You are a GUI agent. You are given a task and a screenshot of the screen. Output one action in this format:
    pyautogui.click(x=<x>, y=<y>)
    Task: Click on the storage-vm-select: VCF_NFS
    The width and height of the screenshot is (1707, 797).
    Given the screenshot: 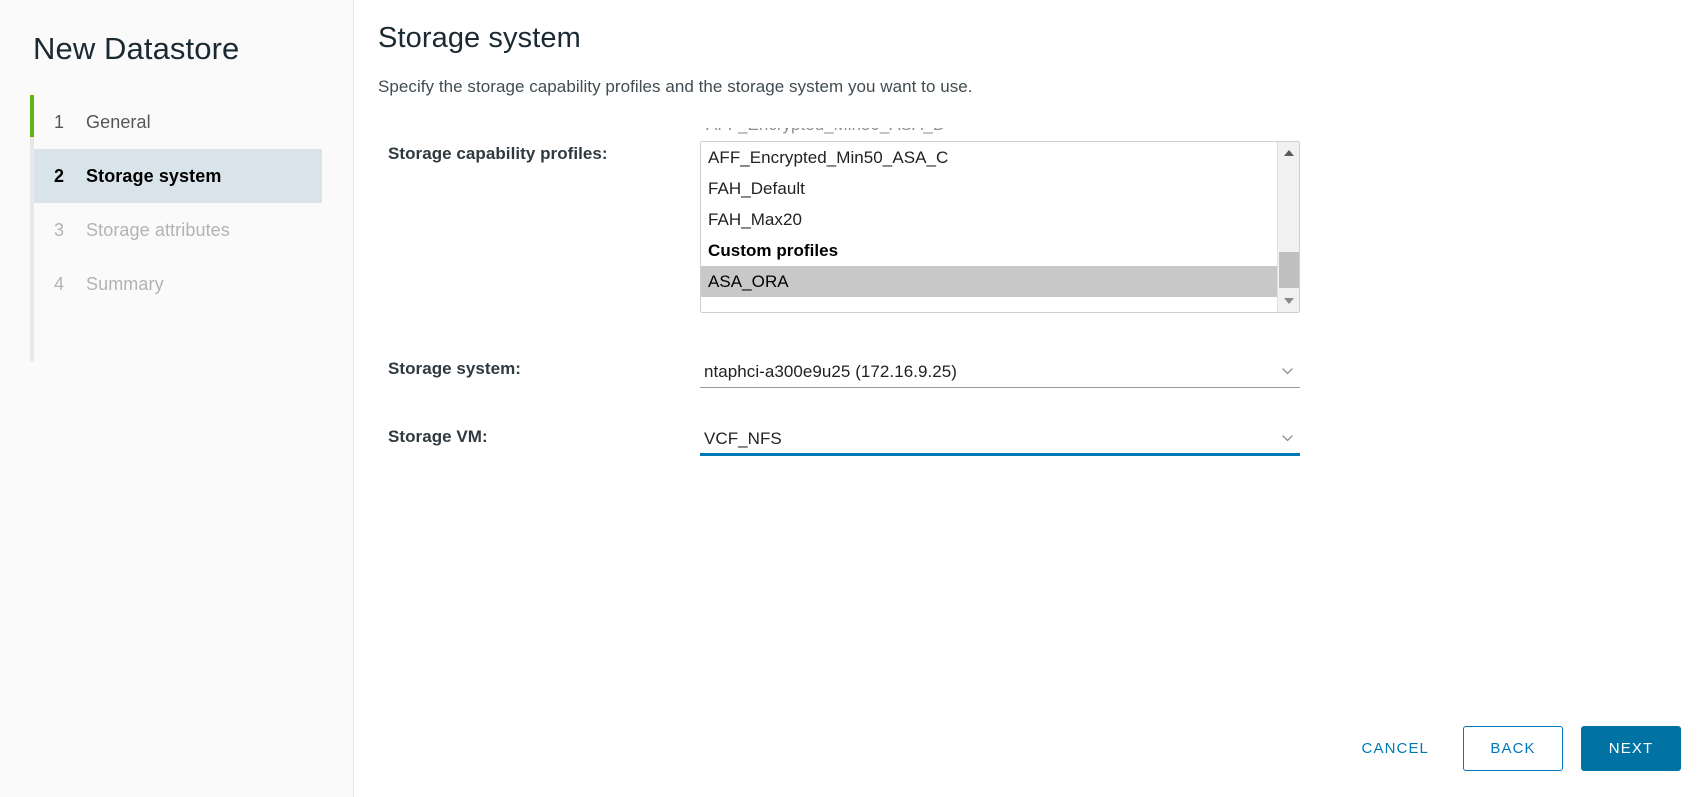 What is the action you would take?
    pyautogui.click(x=1000, y=440)
    